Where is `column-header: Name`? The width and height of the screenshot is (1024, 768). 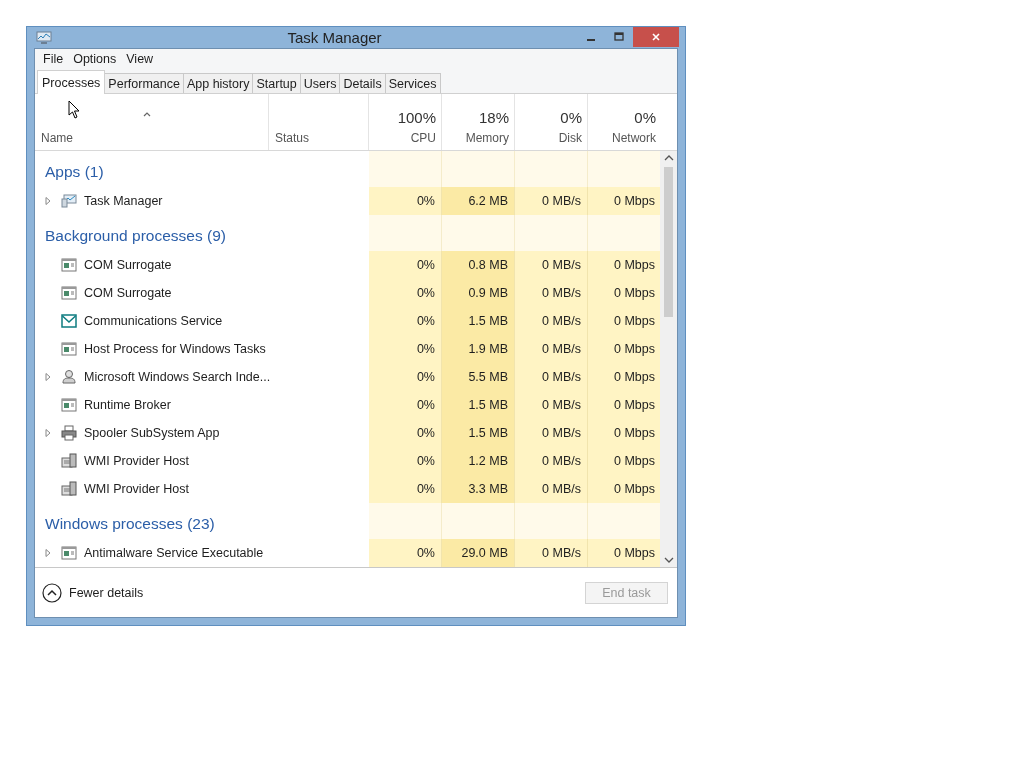
column-header: Name is located at coordinates (152, 138).